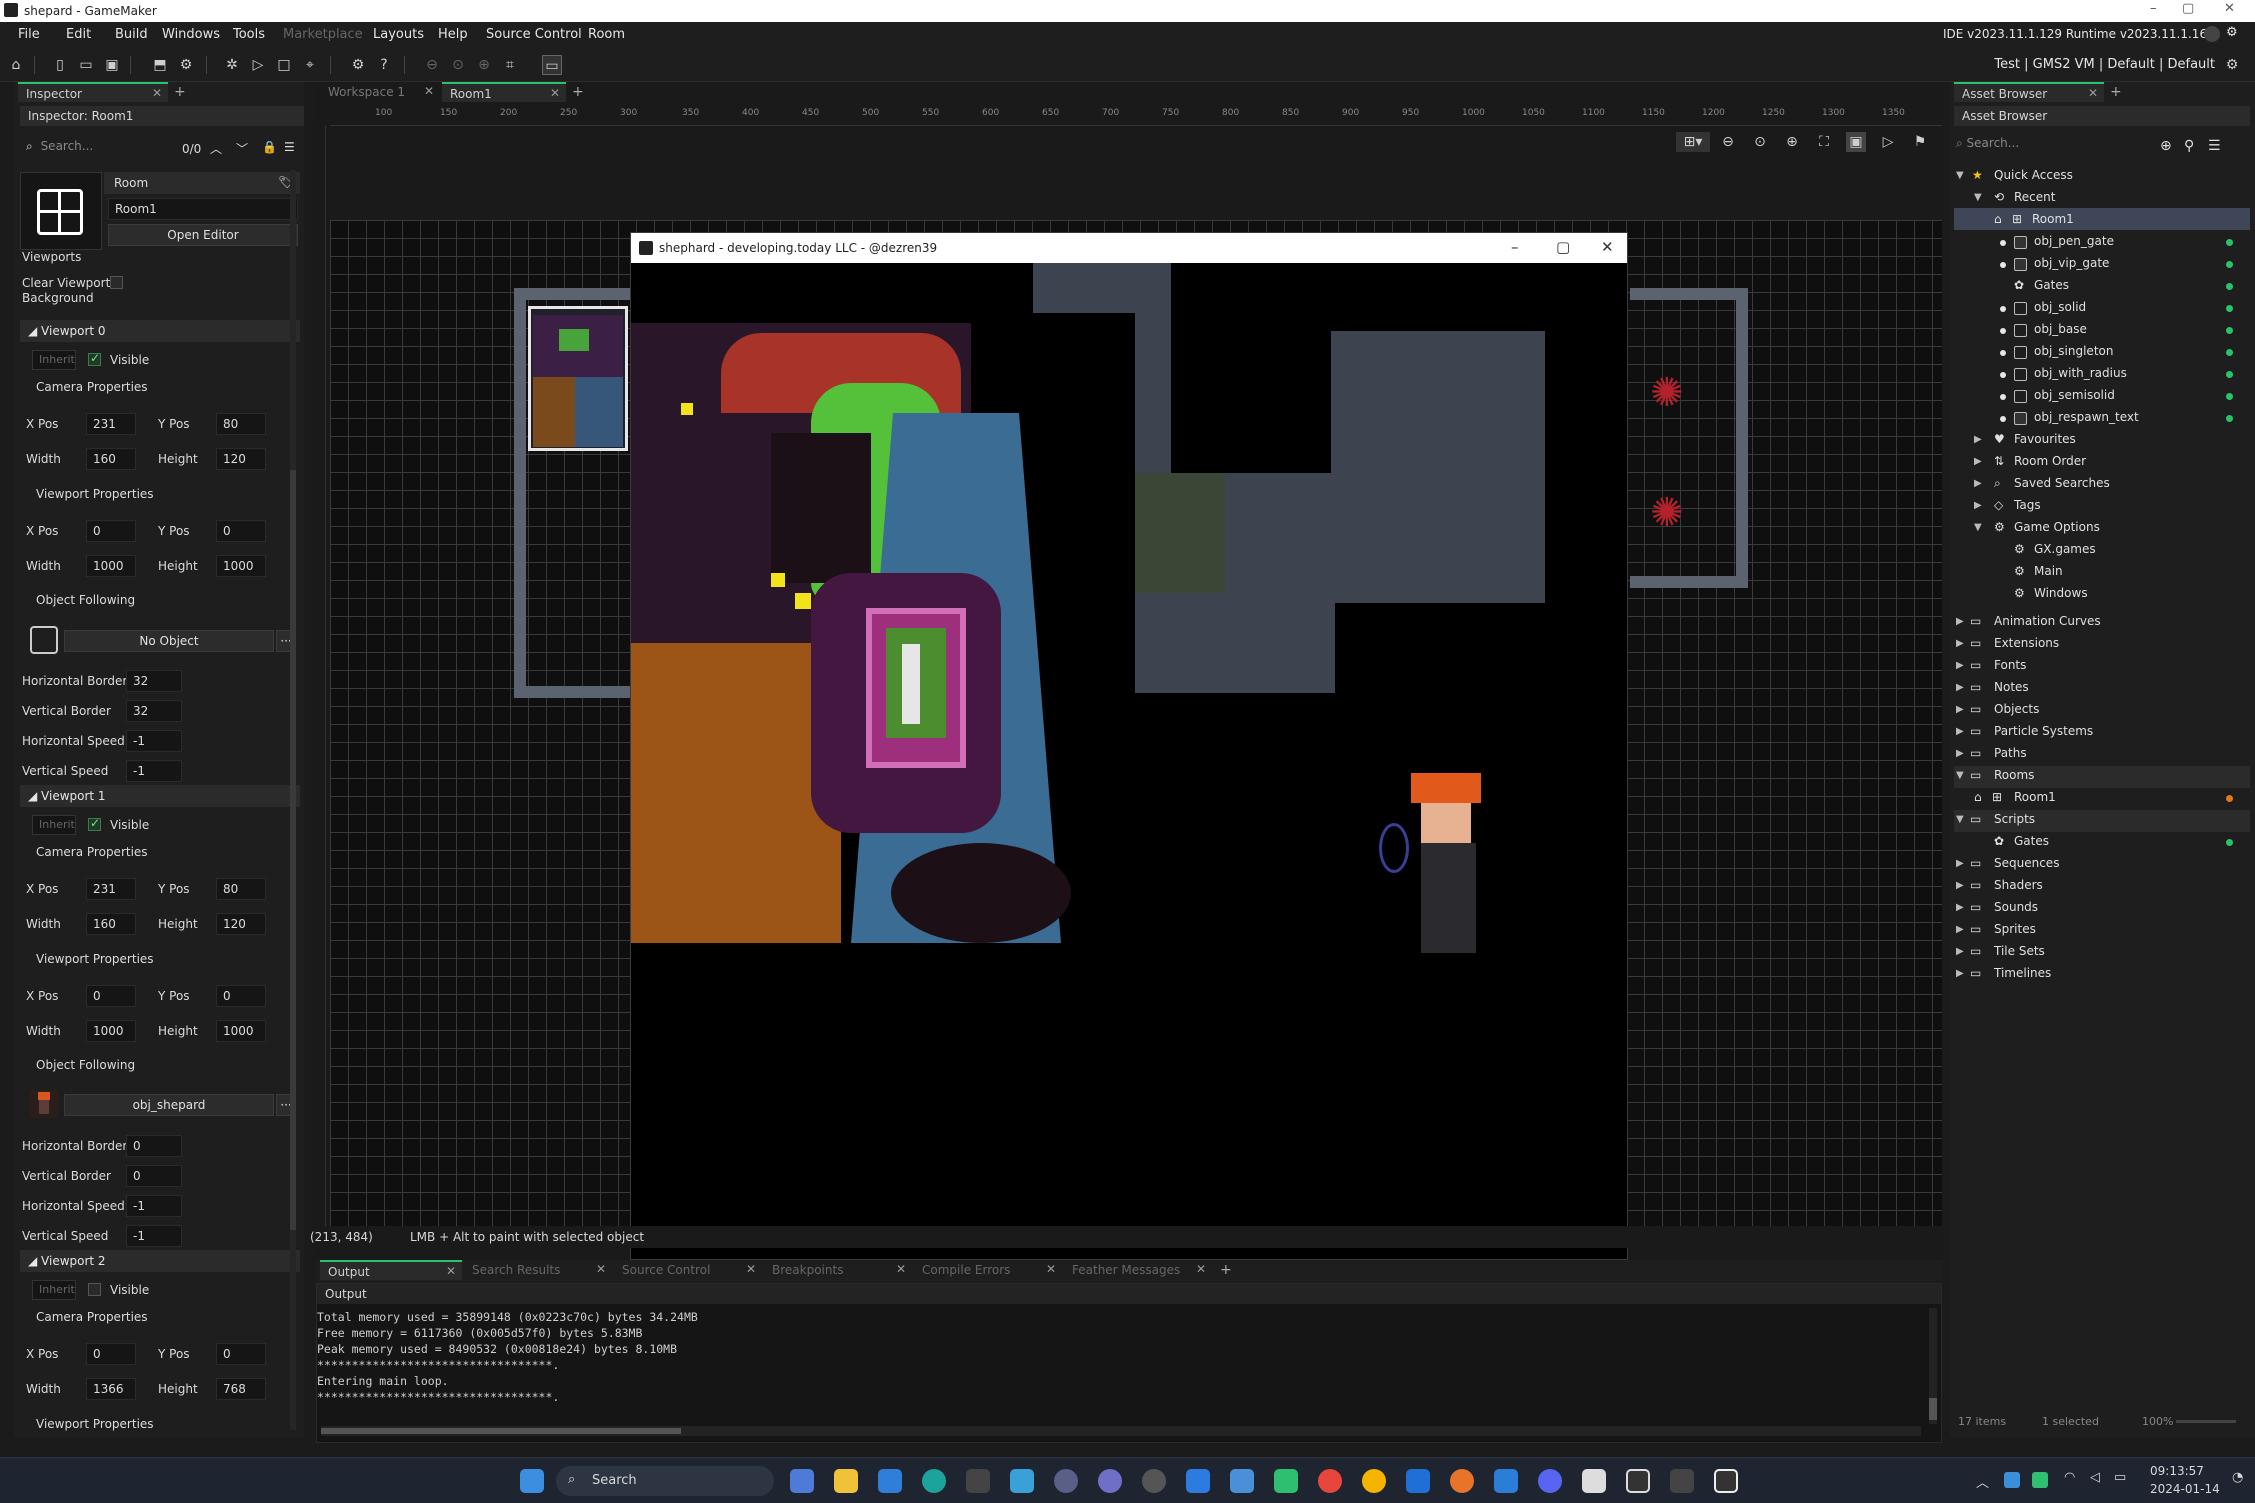 This screenshot has width=2255, height=1503. Describe the element at coordinates (241, 1354) in the screenshot. I see `ypos-field: 0` at that location.